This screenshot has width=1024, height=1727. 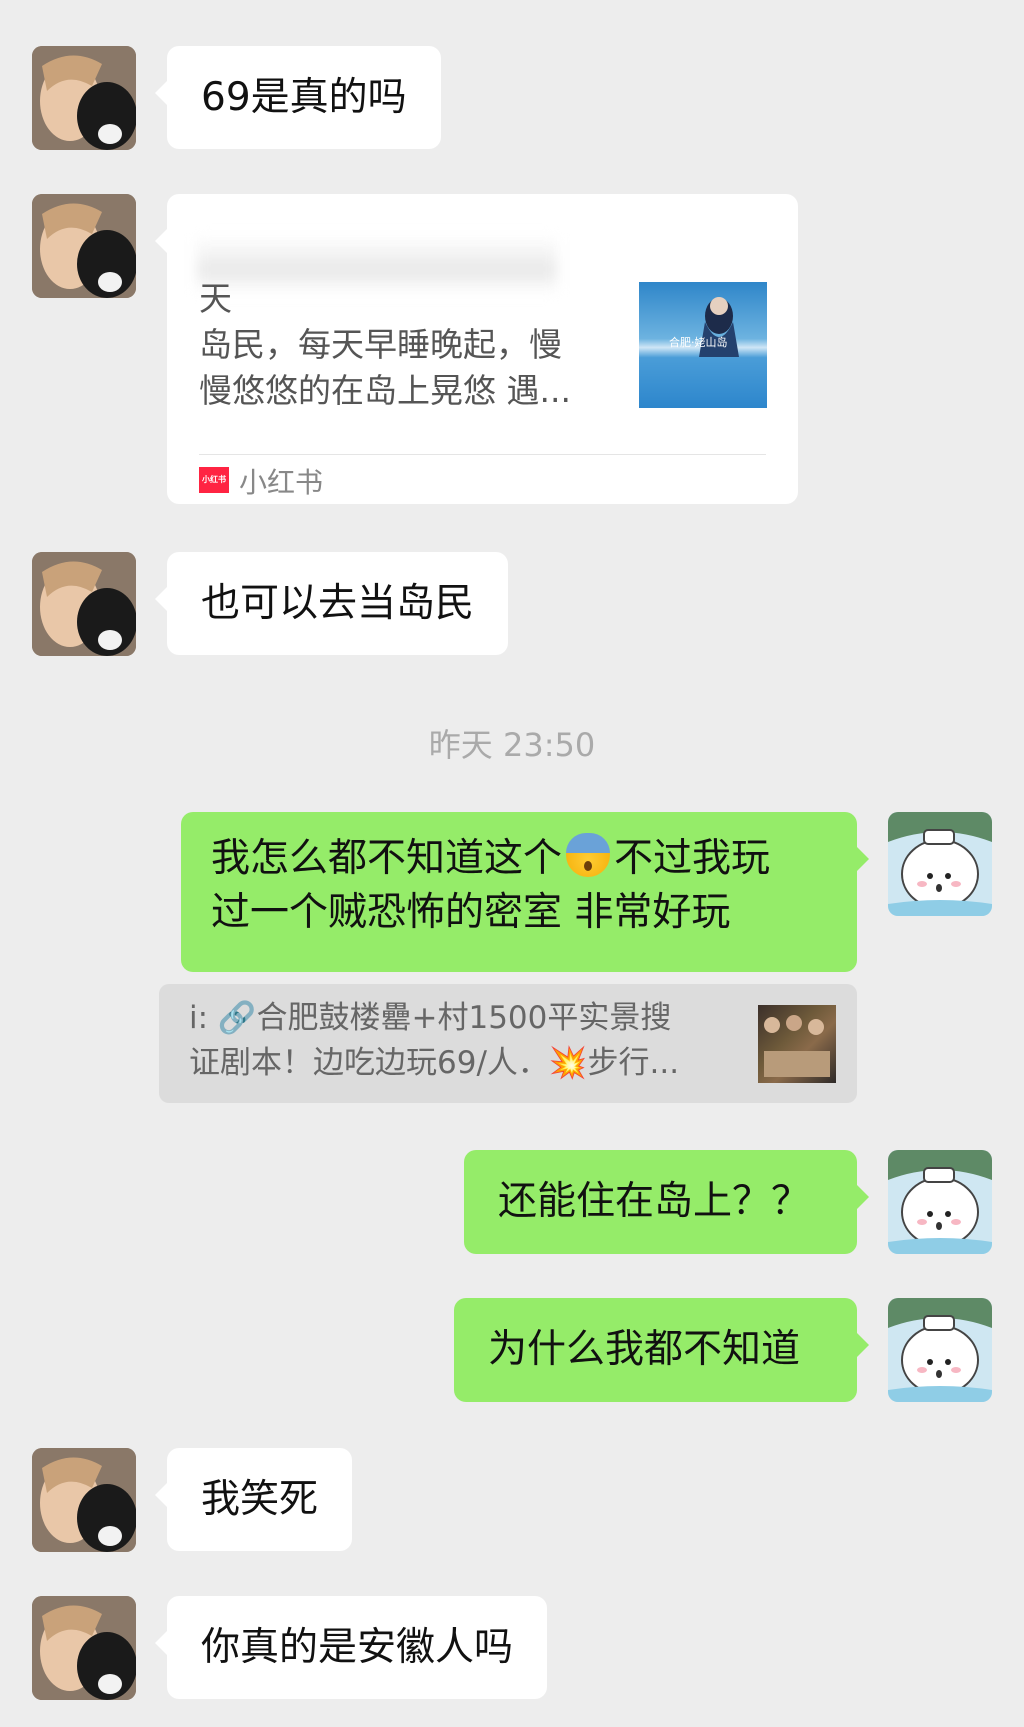 What do you see at coordinates (512, 745) in the screenshot?
I see `timestamp: 昨天 23:50` at bounding box center [512, 745].